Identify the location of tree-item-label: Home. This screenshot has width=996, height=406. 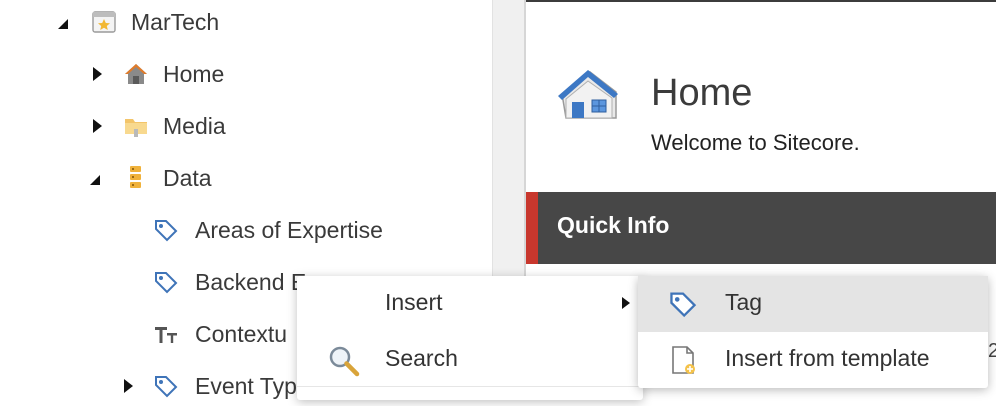
(194, 74).